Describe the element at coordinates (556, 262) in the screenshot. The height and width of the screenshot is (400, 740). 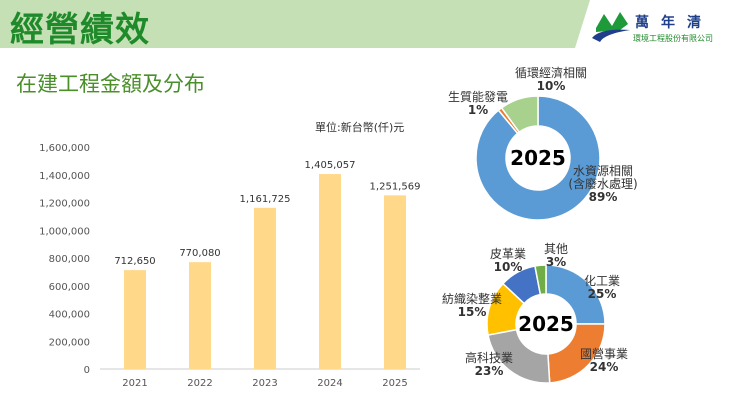
I see `slice-percent: 3%` at that location.